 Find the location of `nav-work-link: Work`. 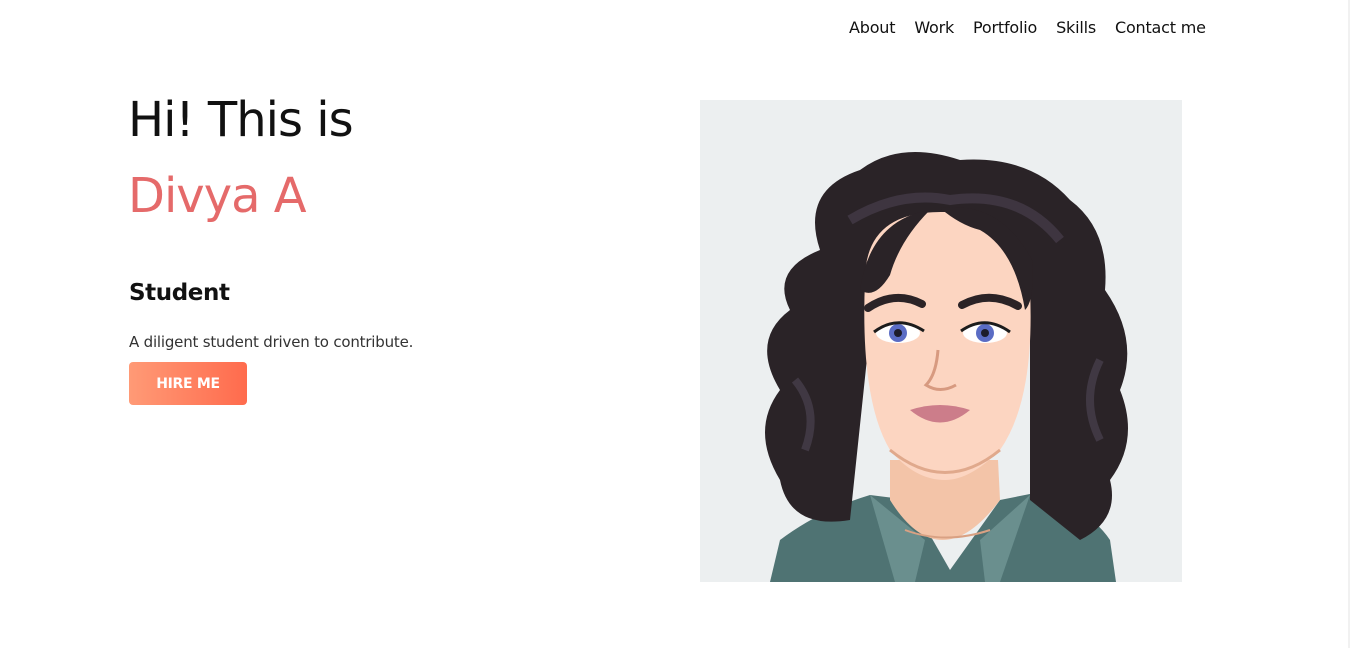

nav-work-link: Work is located at coordinates (934, 28).